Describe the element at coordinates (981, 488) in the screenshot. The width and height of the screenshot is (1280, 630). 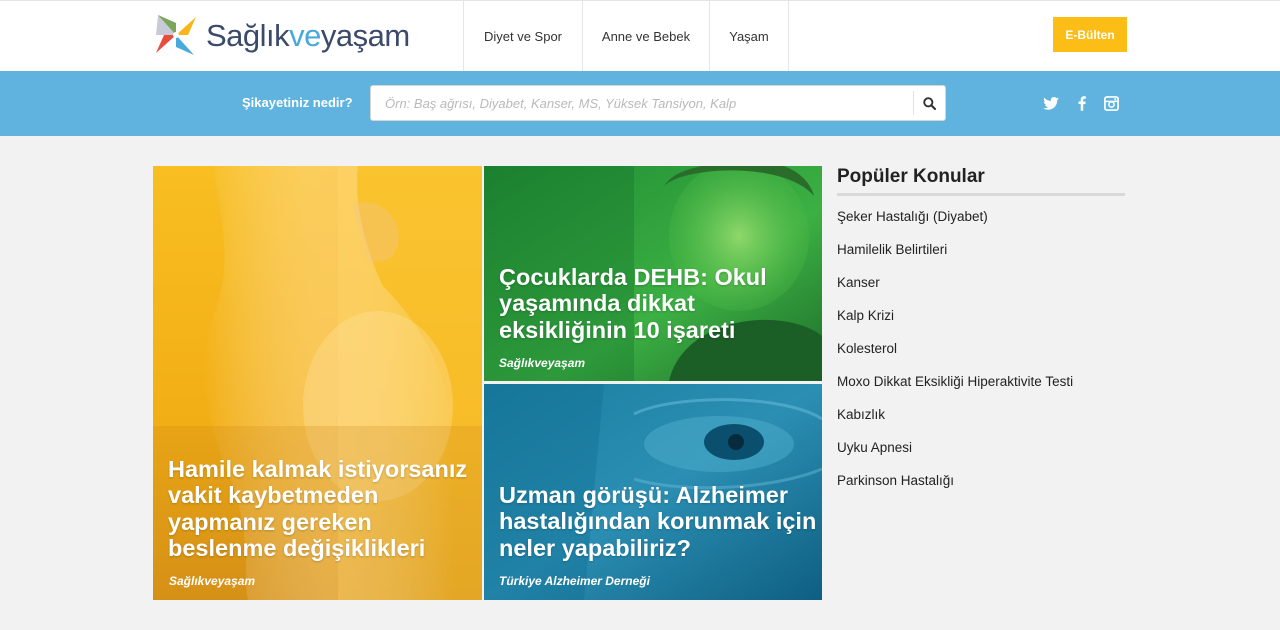
I see `list-item: Parkinson Hastalığı` at that location.